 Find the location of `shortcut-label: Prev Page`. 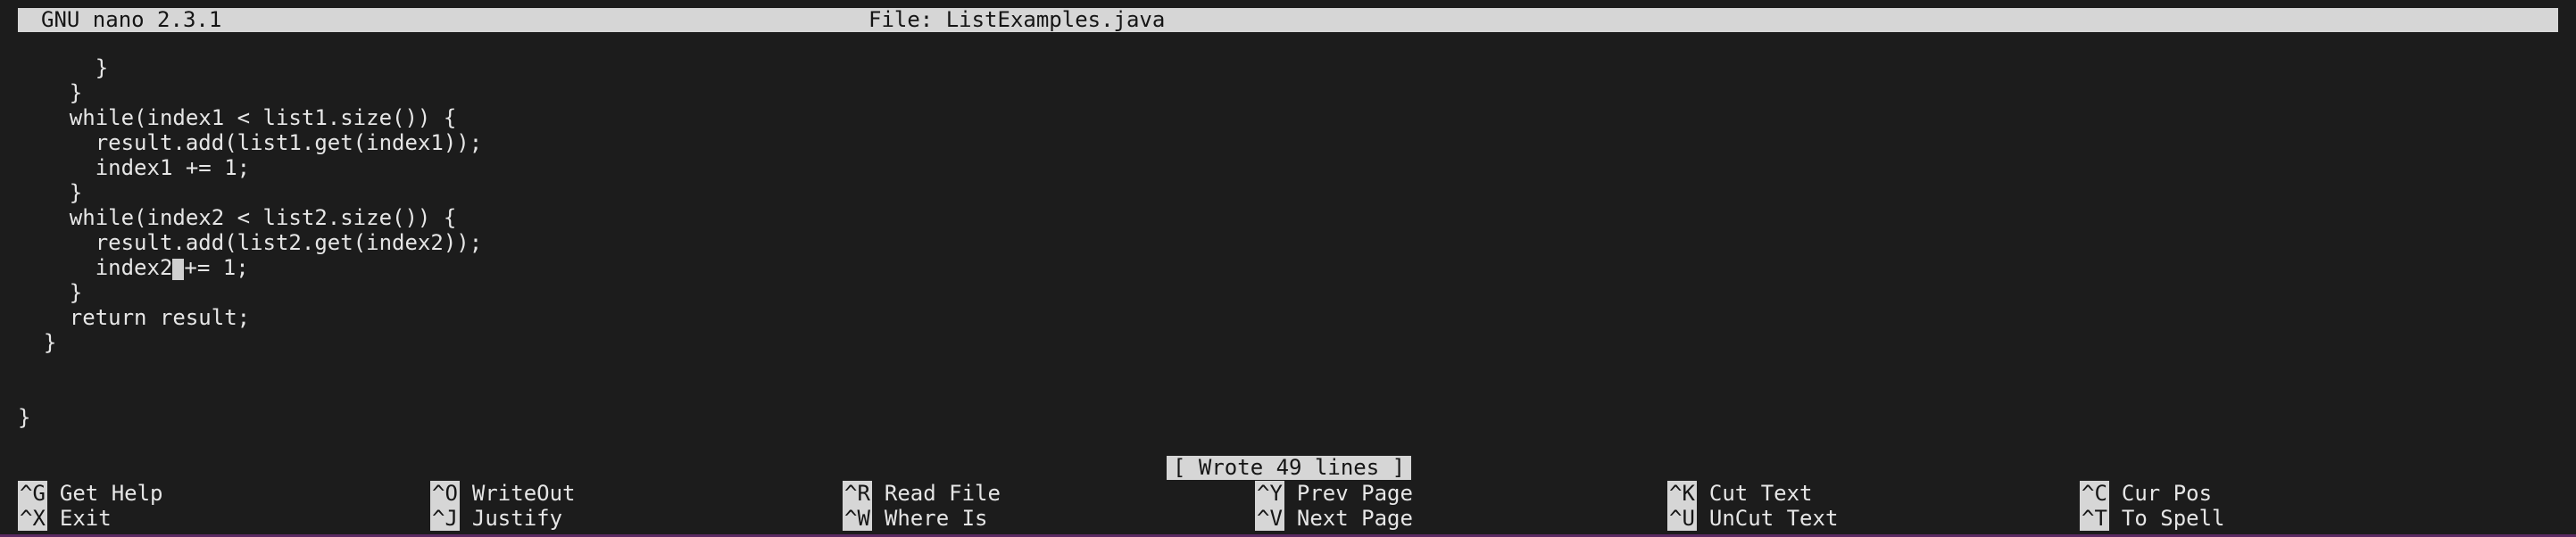

shortcut-label: Prev Page is located at coordinates (1355, 494).